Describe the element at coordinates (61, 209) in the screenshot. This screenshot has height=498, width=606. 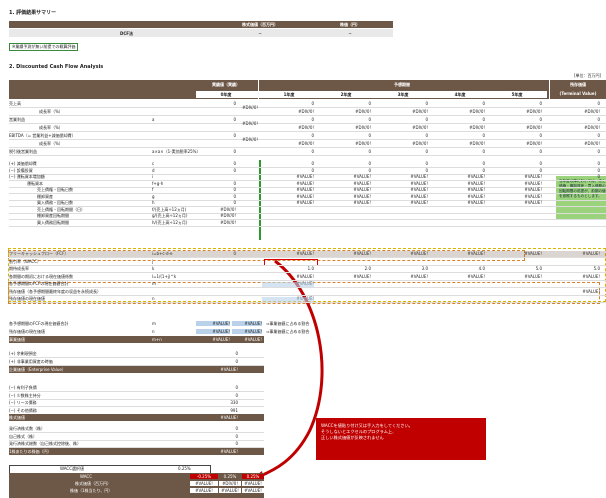
I see `adj_rows-label: 売上債権・回転期間（日）` at that location.